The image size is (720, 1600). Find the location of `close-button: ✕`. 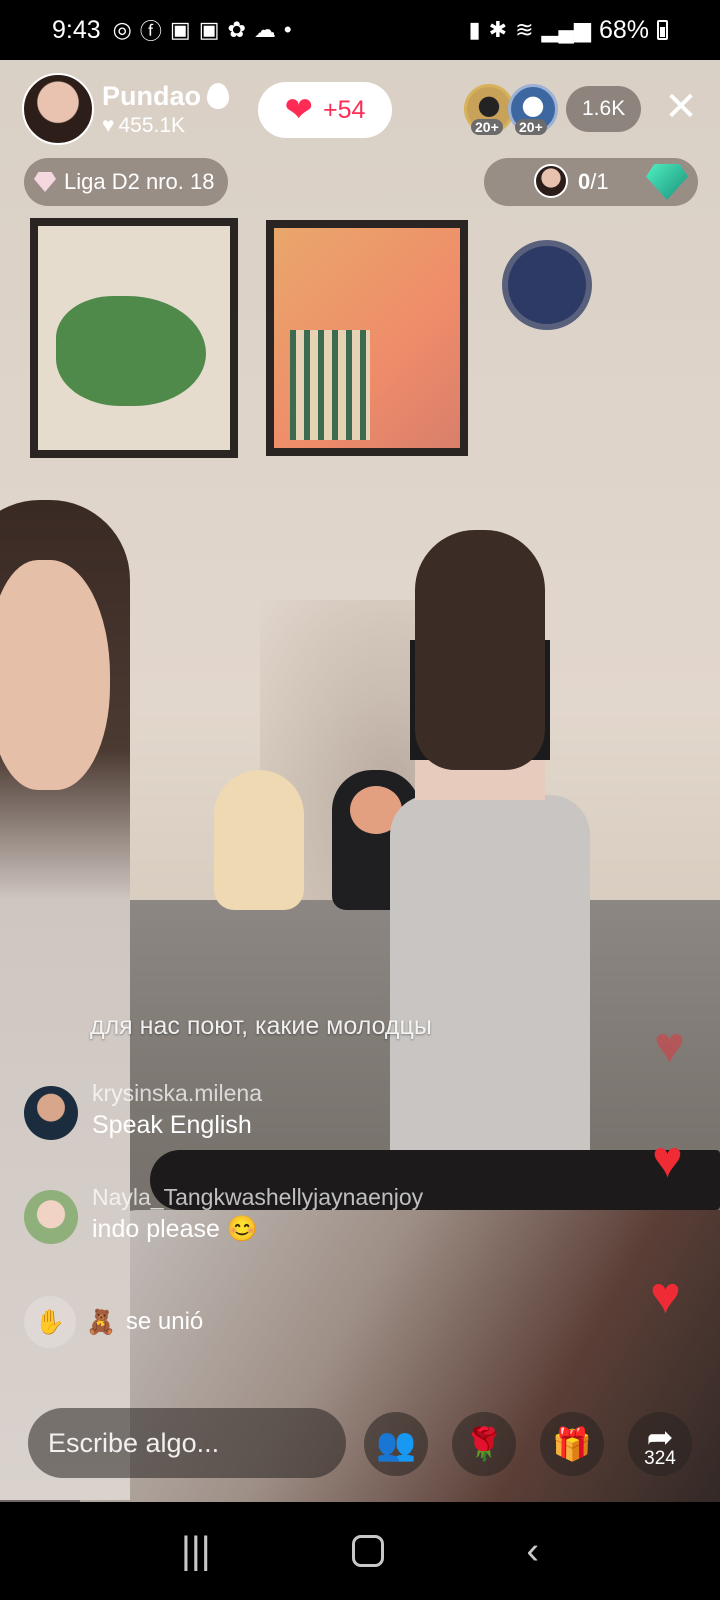

close-button: ✕ is located at coordinates (681, 107).